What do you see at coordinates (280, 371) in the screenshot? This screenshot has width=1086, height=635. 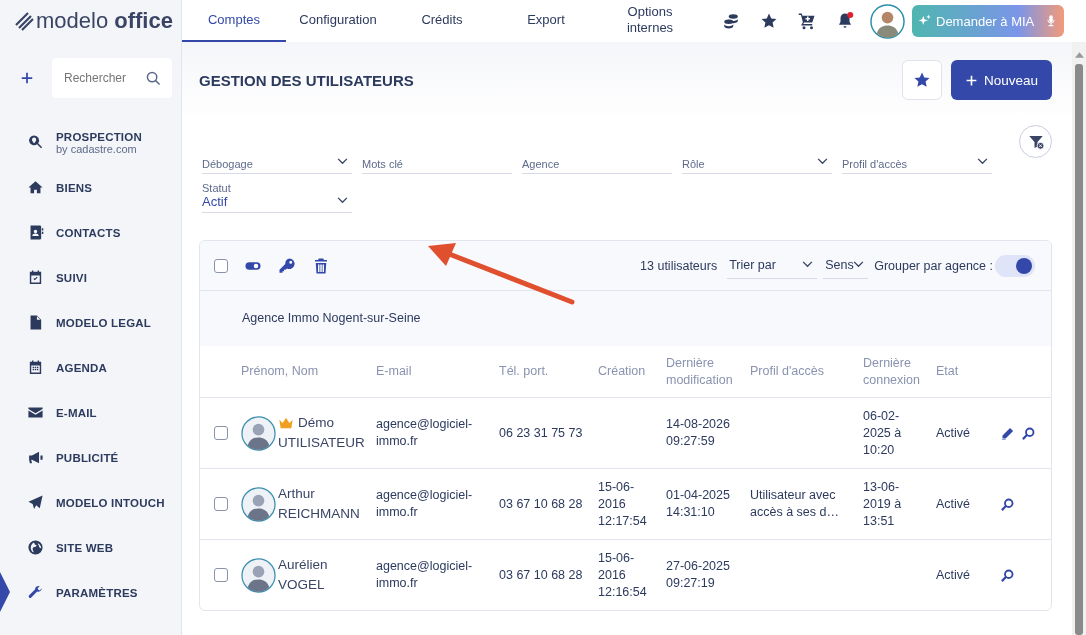 I see `column-header: Prénom, Nom` at bounding box center [280, 371].